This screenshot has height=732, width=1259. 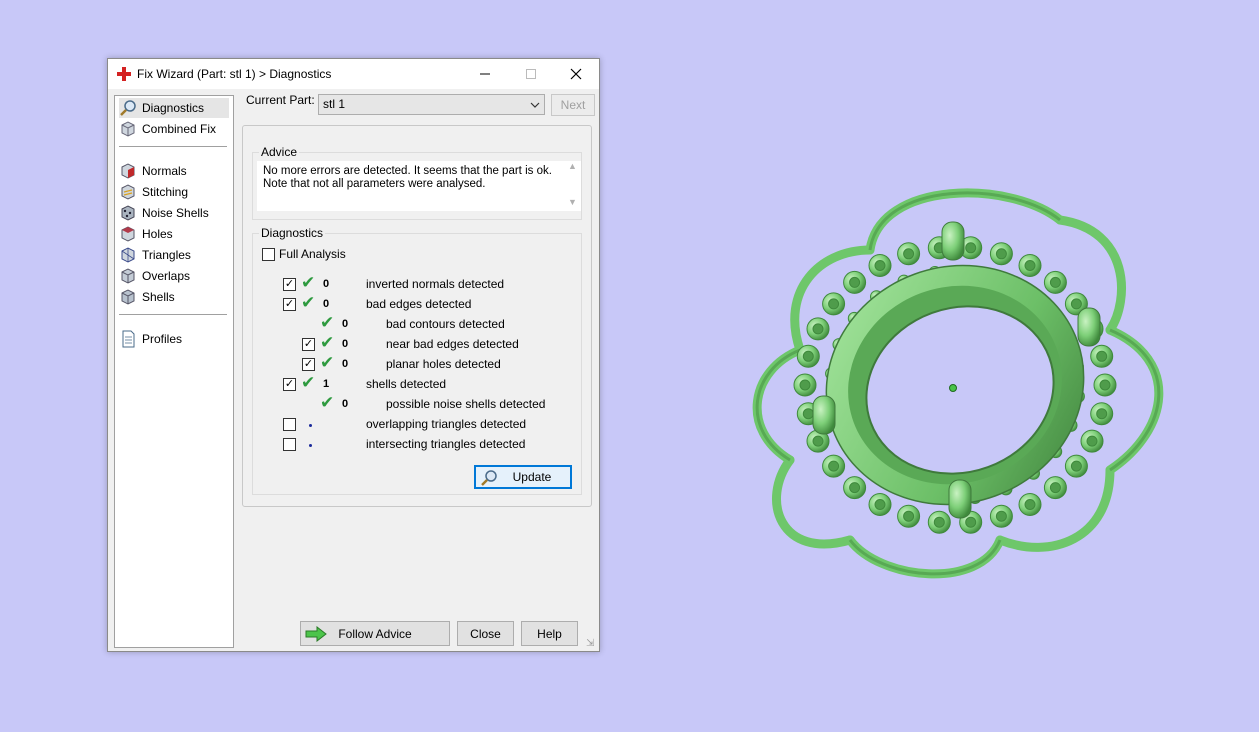 What do you see at coordinates (124, 74) in the screenshot?
I see `red-cross-app-icon` at bounding box center [124, 74].